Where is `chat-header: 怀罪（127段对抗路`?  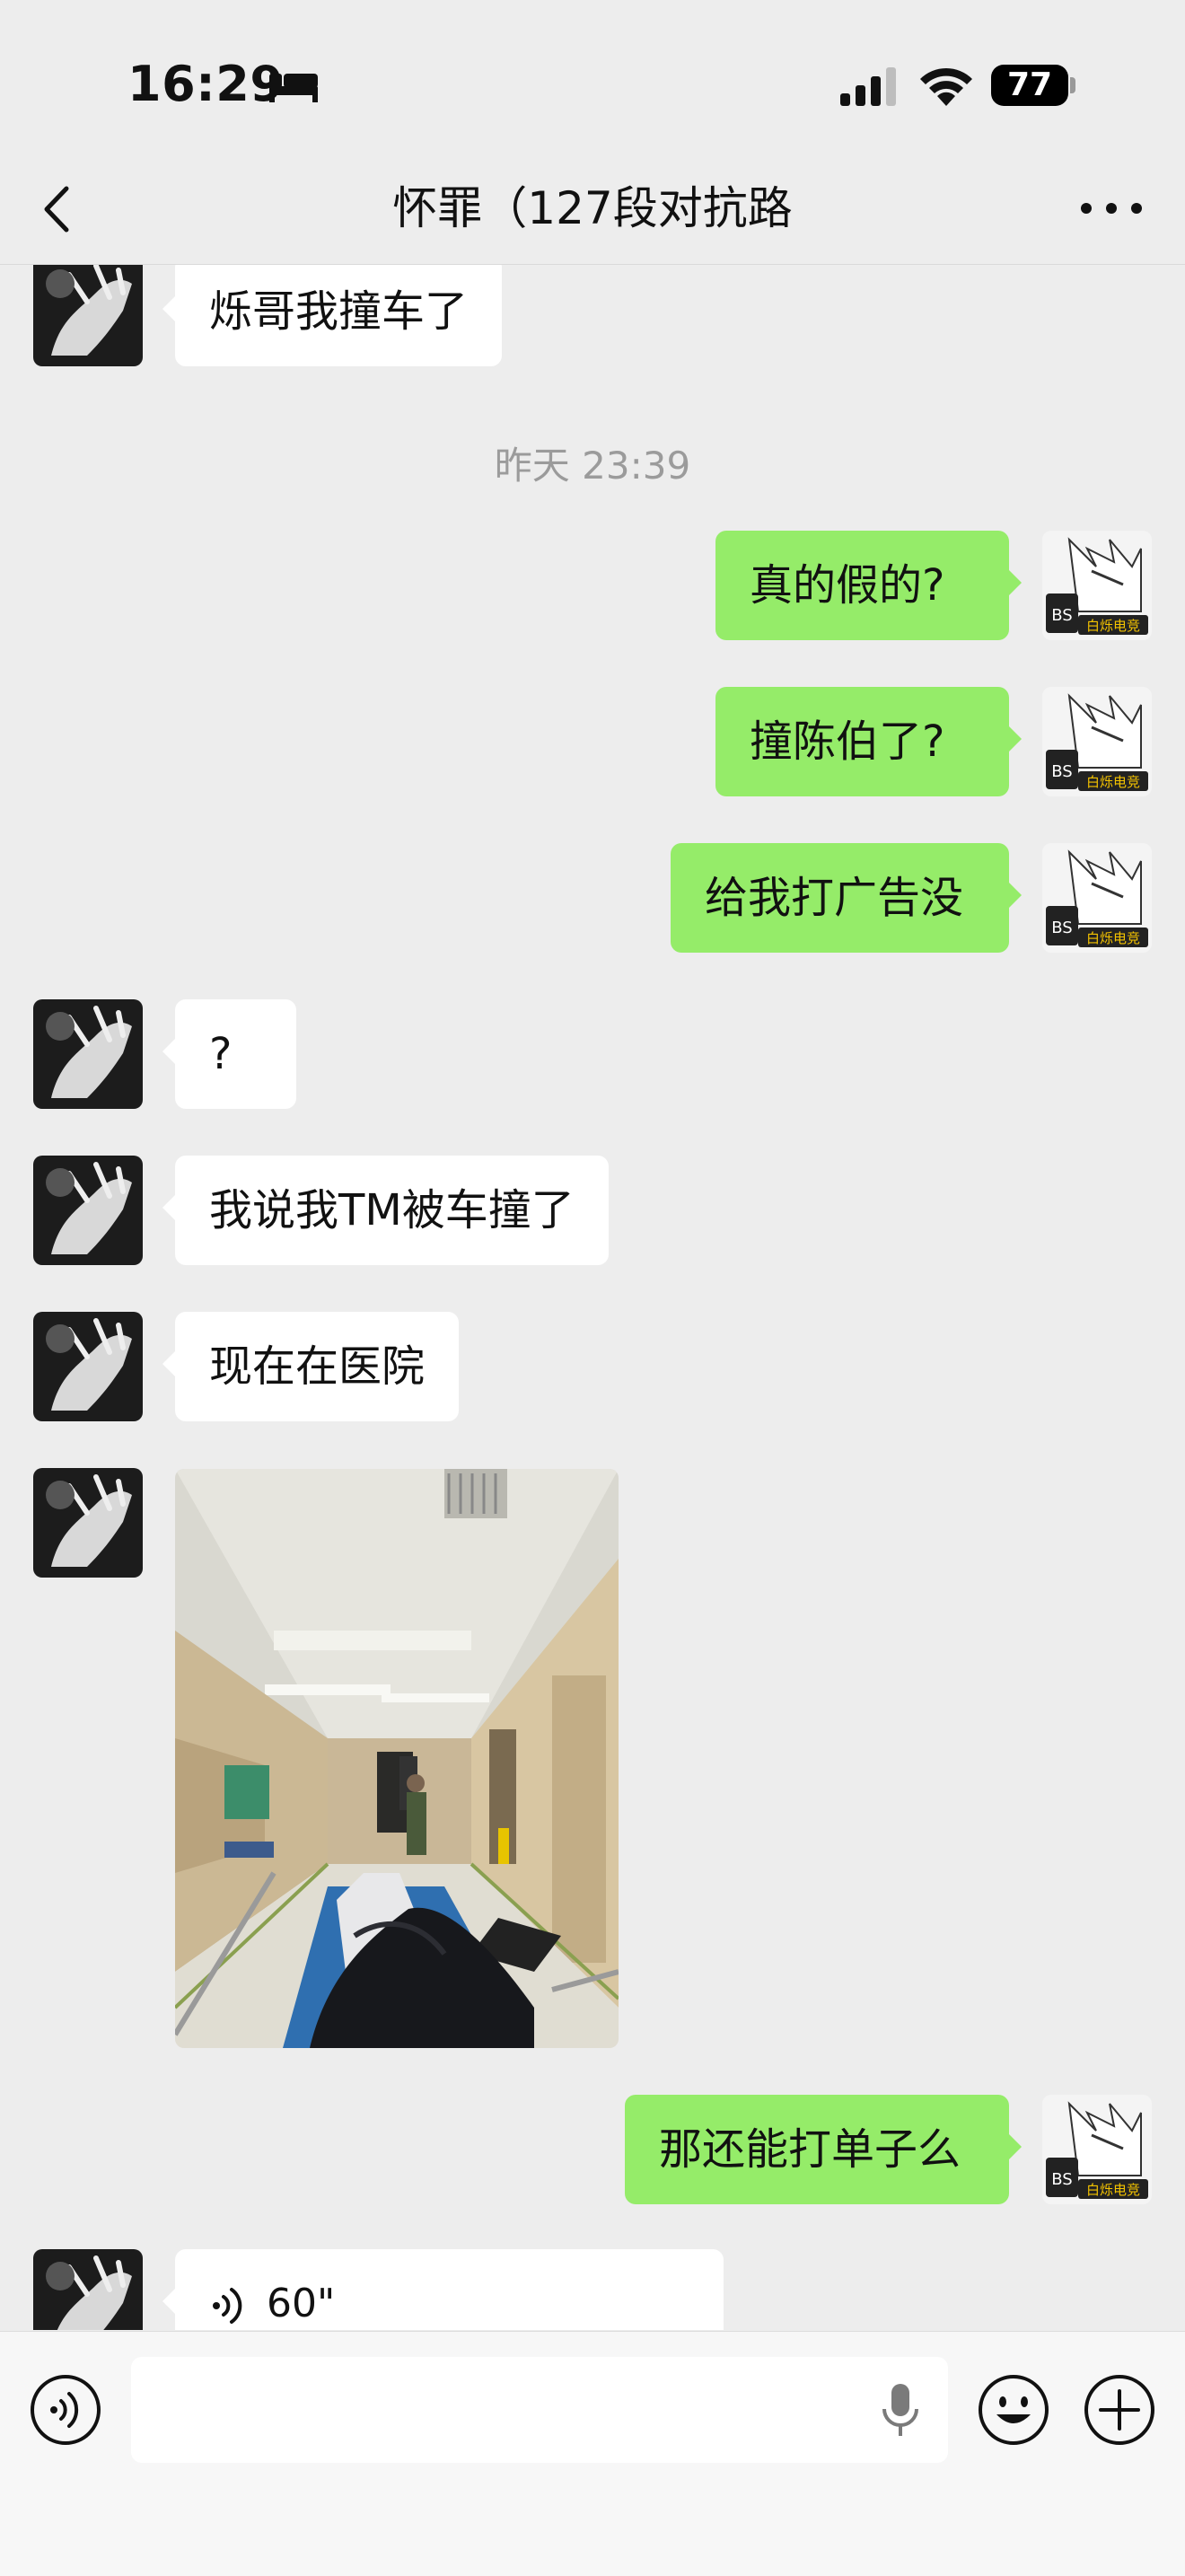 chat-header: 怀罪（127段对抗路 is located at coordinates (592, 209).